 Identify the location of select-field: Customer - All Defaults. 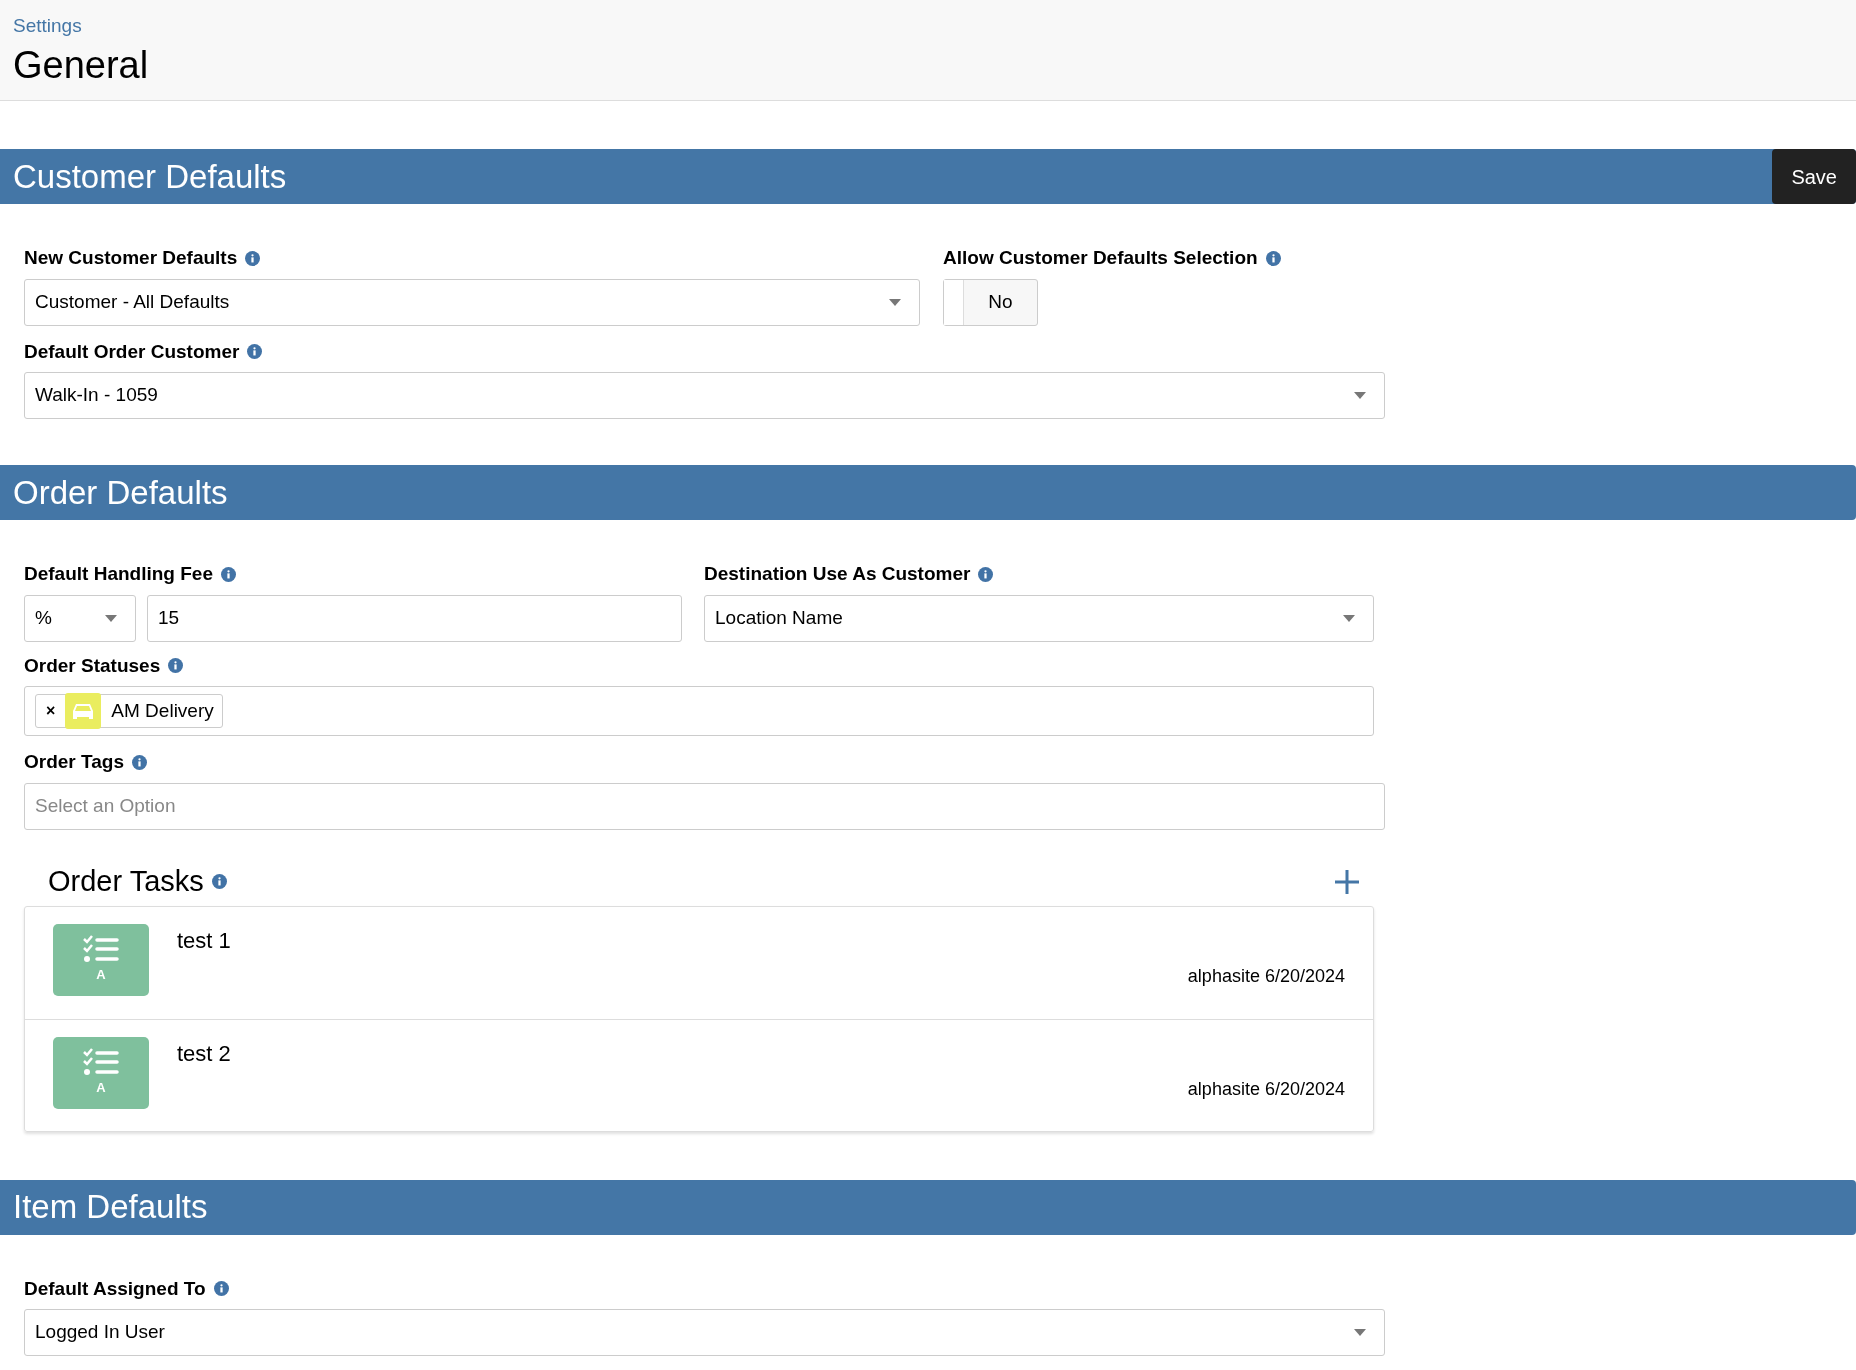
(472, 302).